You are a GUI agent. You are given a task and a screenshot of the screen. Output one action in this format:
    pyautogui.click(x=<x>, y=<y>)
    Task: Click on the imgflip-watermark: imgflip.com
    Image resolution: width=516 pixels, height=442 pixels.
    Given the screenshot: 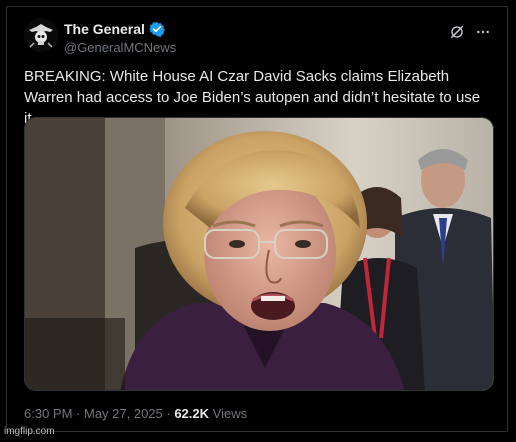 What is the action you would take?
    pyautogui.click(x=29, y=431)
    